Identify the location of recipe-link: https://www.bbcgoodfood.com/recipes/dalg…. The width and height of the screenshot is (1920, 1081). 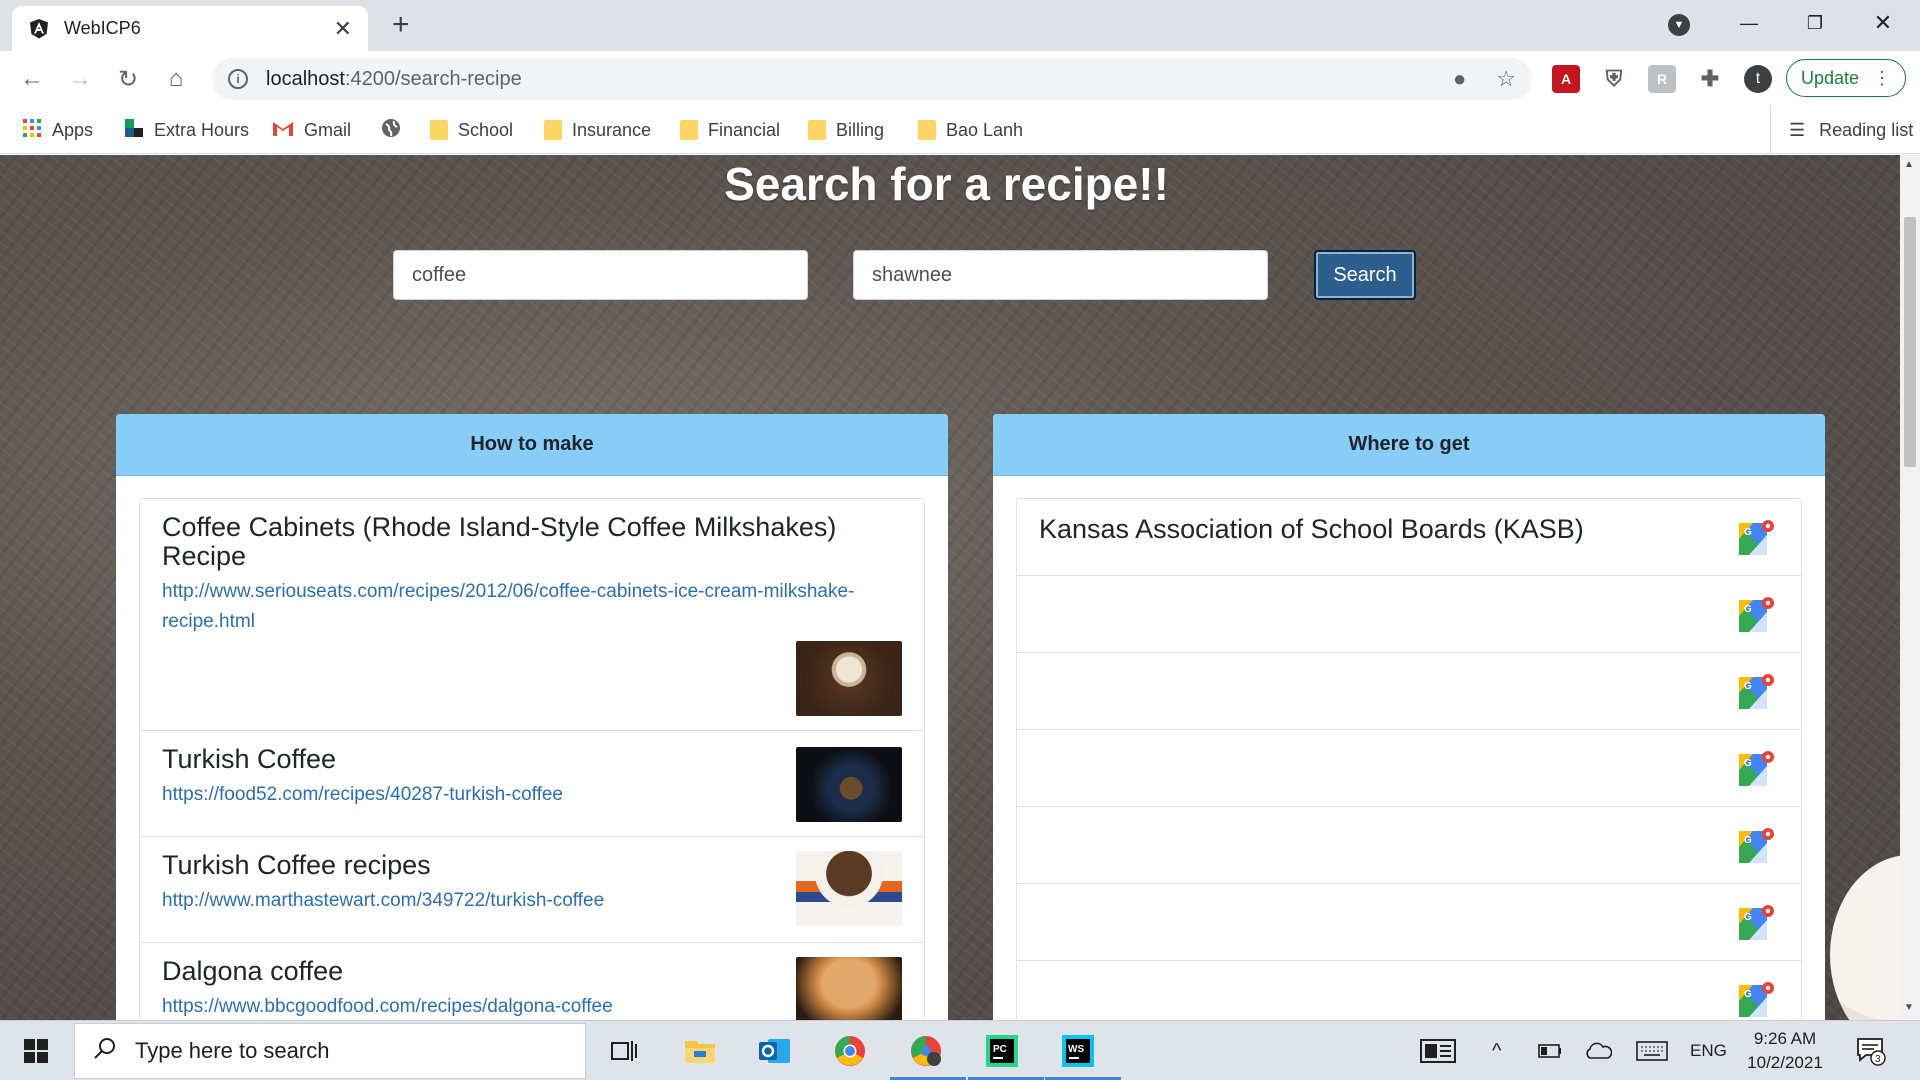
(512, 1006).